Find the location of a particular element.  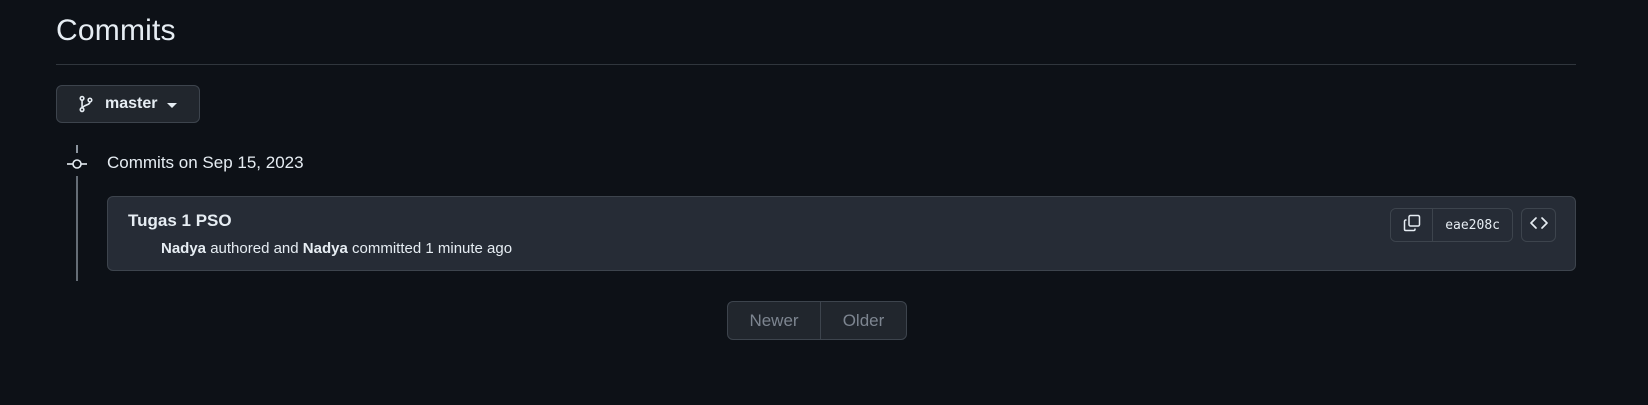

pagination: Newer Older is located at coordinates (817, 320).